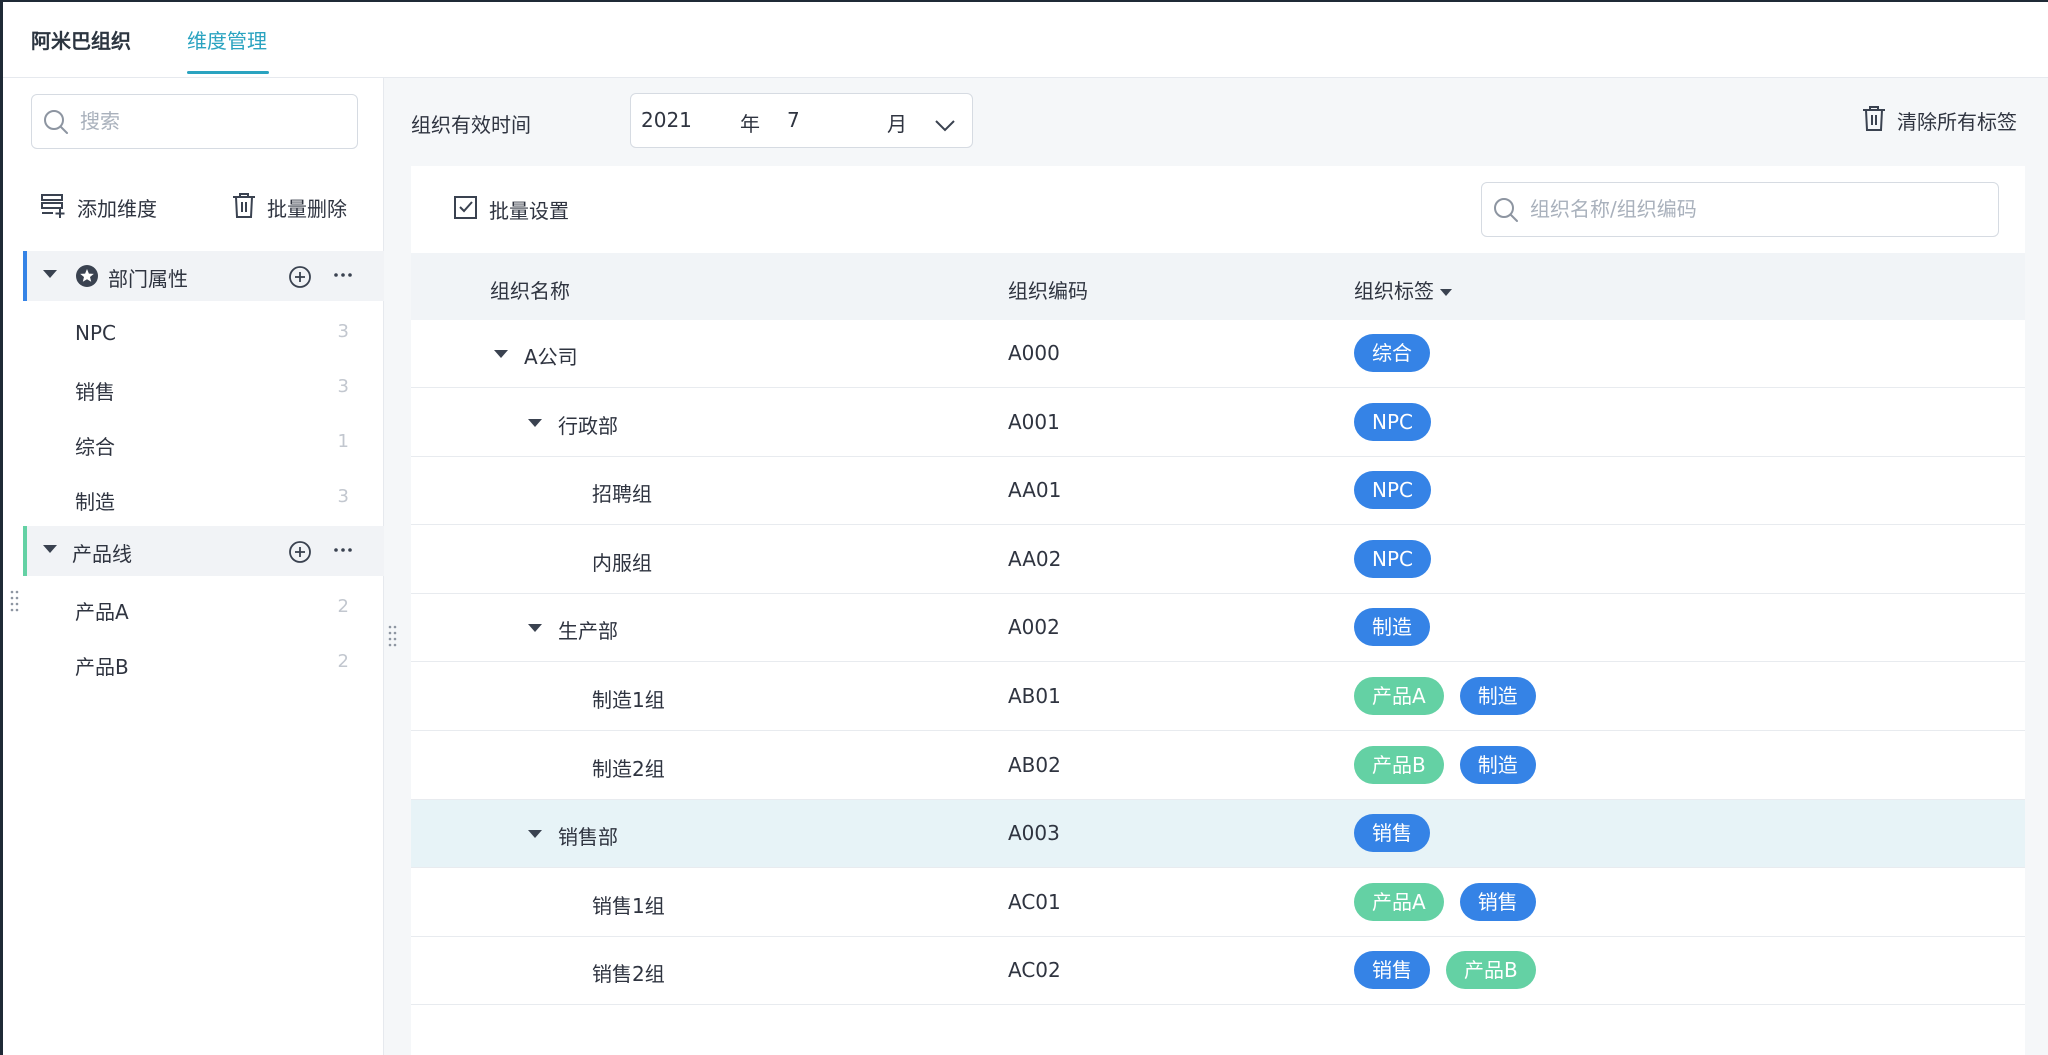 The image size is (2048, 1055). I want to click on sidebar-search-input, so click(210, 121).